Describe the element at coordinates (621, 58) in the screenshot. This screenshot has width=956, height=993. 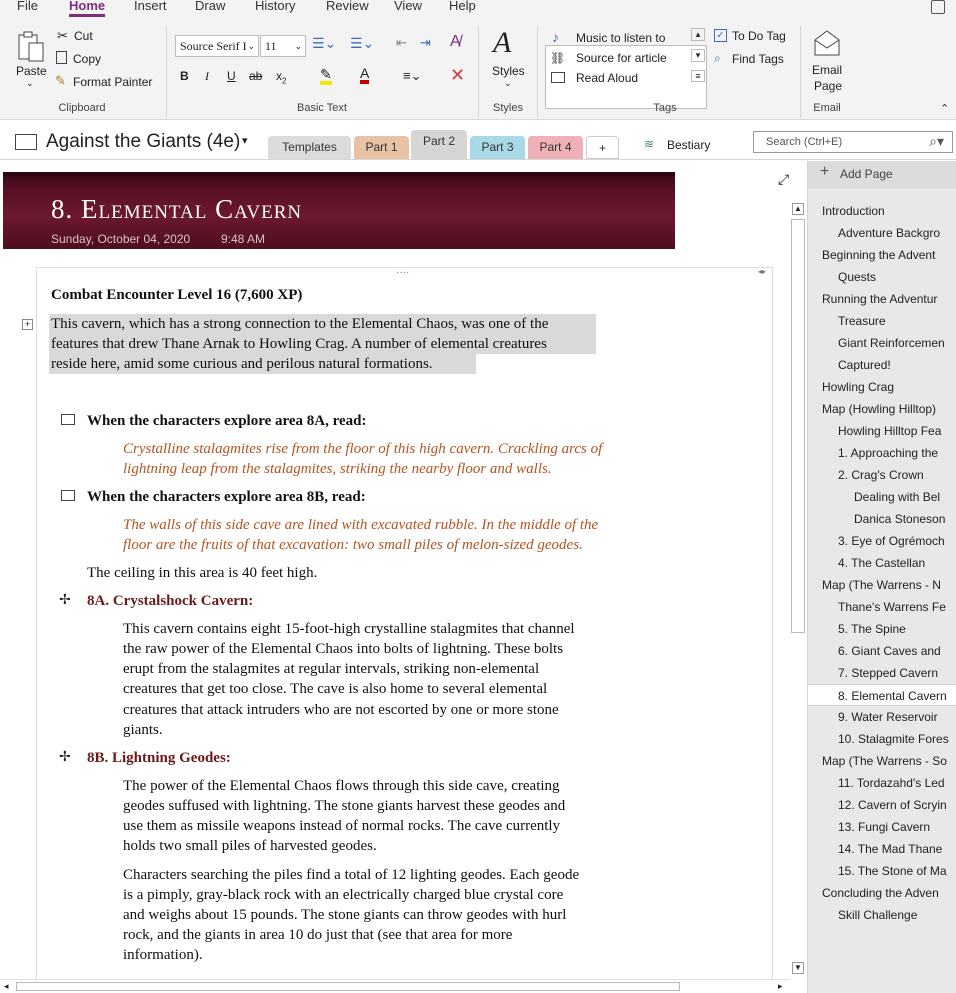
I see `tag-source: Source for article` at that location.